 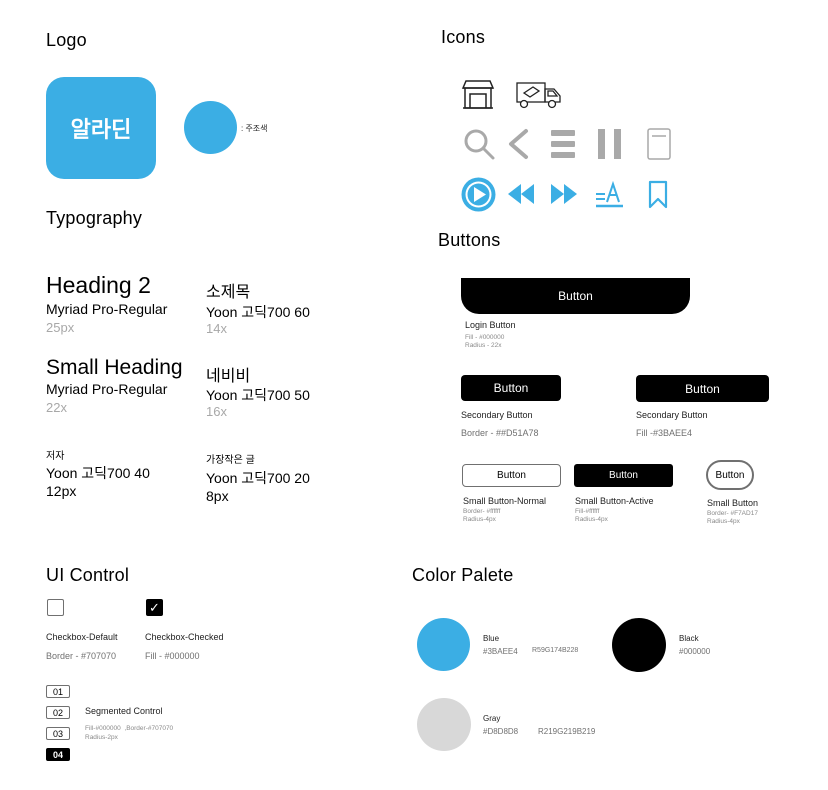 What do you see at coordinates (230, 460) in the screenshot?
I see `type-style-title: 가장작은 글` at bounding box center [230, 460].